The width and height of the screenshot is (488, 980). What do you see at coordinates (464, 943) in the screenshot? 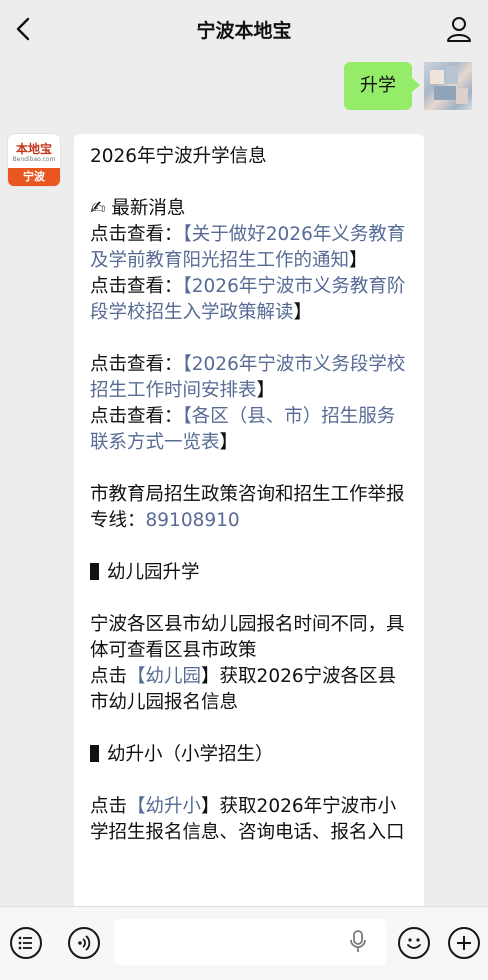
I see `add-icon` at bounding box center [464, 943].